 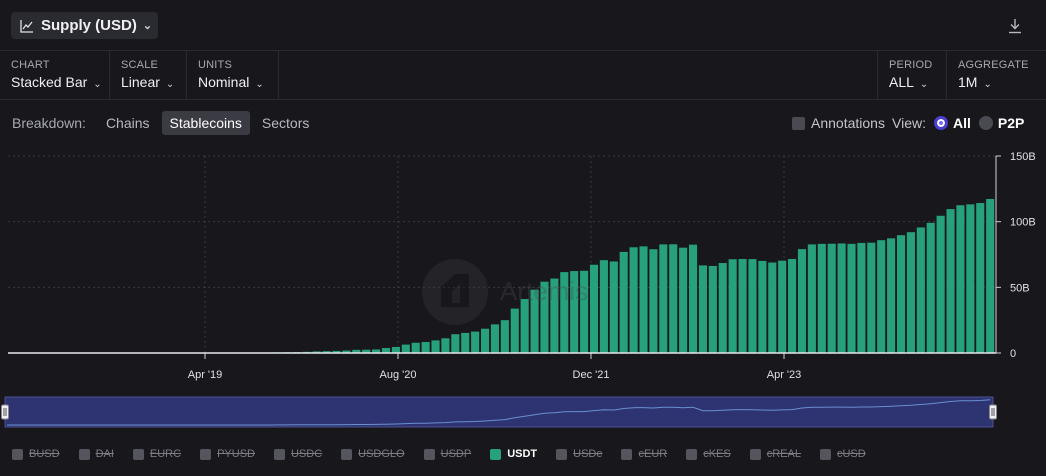 I want to click on line-chart-icon, so click(x=26, y=26).